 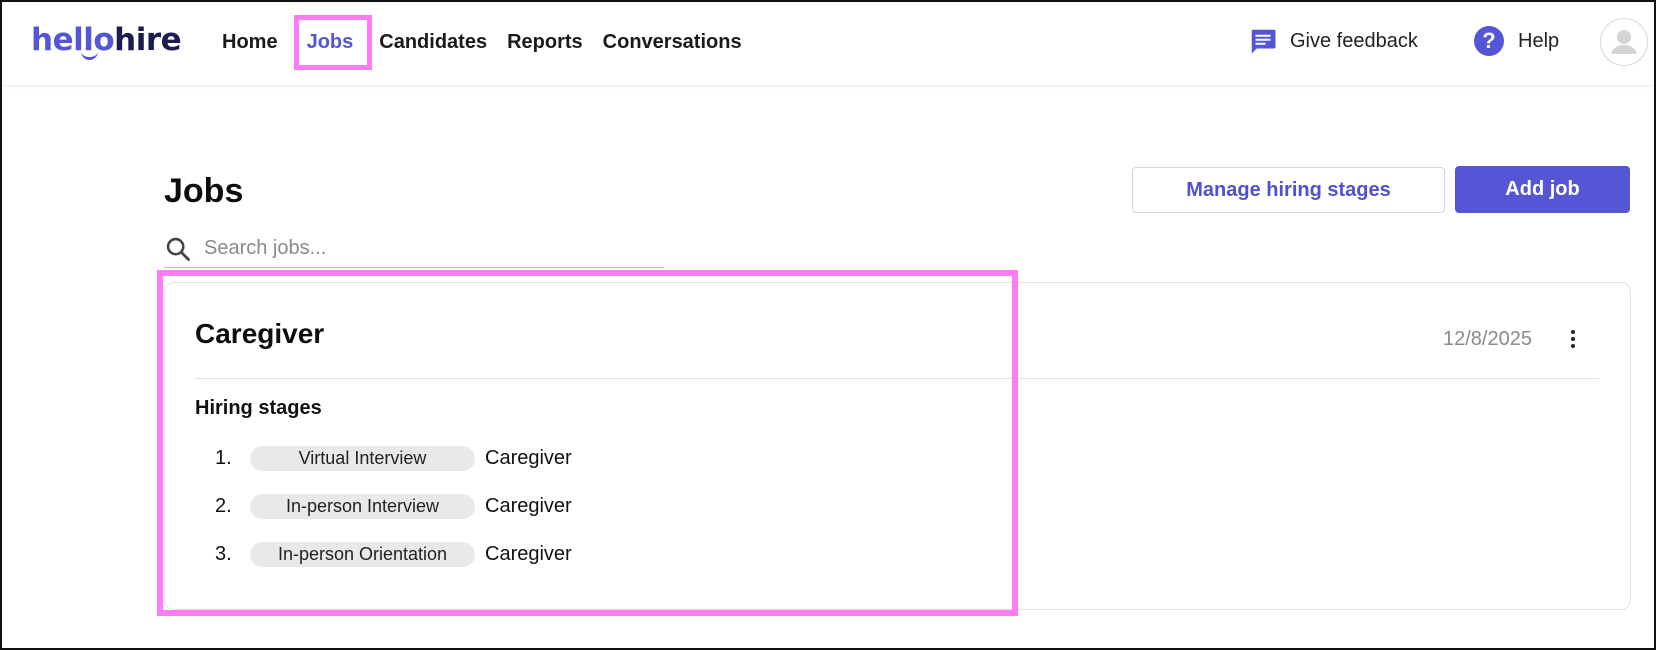 I want to click on stage-row: 1. Virtual Interview Caregiver, so click(x=393, y=458).